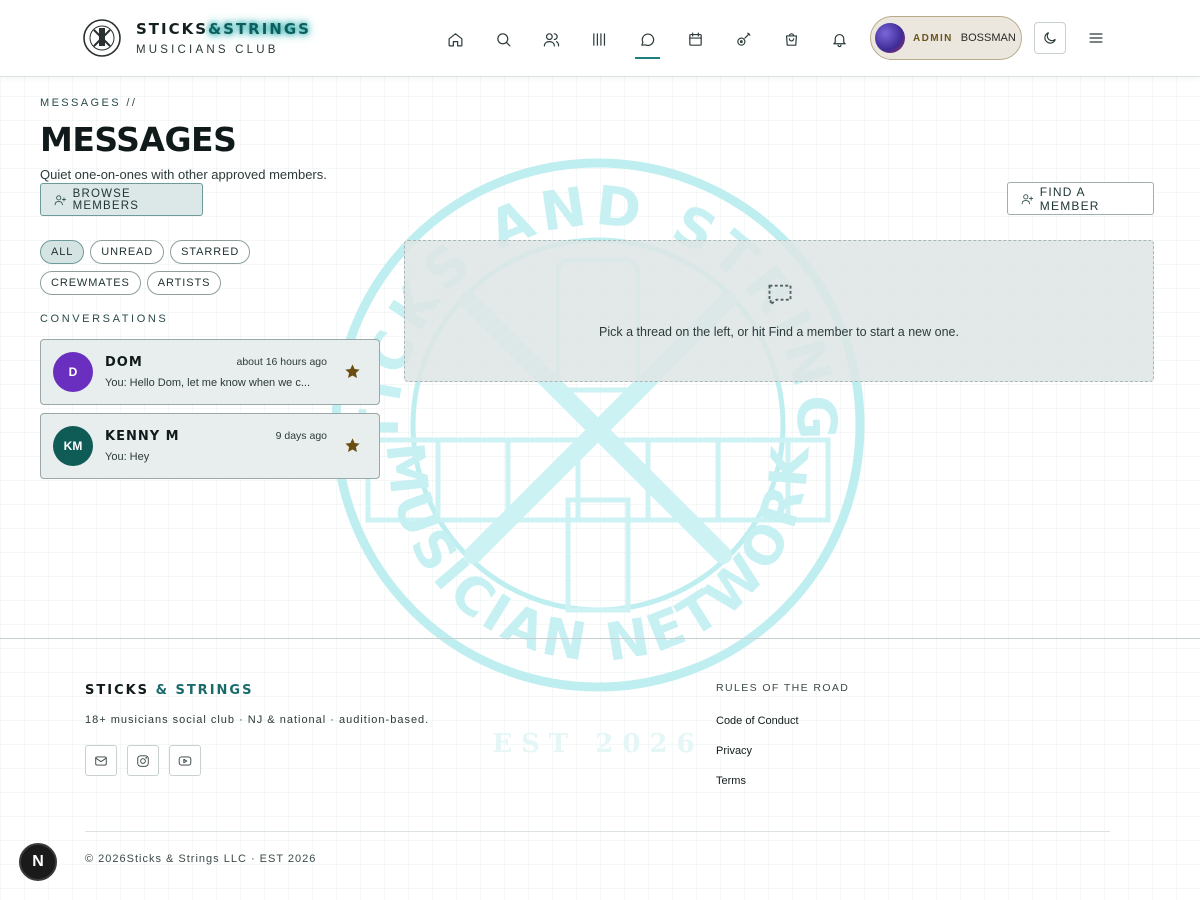  I want to click on moon-icon, so click(1050, 38).